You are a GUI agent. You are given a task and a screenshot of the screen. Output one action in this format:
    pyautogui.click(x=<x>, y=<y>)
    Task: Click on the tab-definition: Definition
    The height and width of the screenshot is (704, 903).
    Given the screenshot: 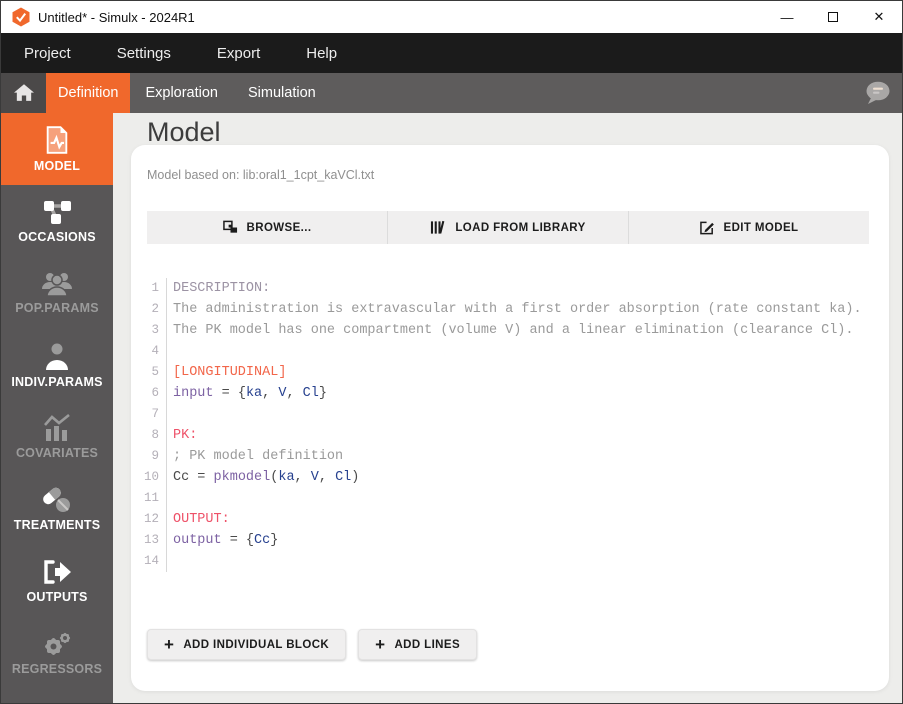 What is the action you would take?
    pyautogui.click(x=88, y=93)
    